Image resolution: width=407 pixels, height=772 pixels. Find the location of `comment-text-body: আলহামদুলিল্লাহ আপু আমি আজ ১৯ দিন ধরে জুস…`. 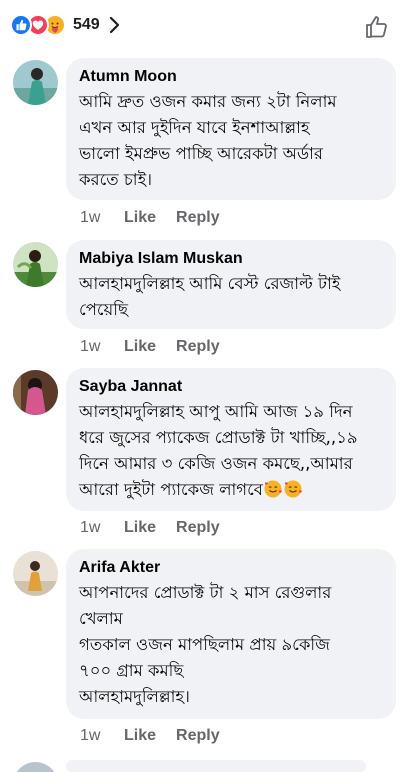

comment-text-body: আলহামদুলিল্লাহ আপু আমি আজ ১৯ দিন ধরে জুস… is located at coordinates (218, 450).